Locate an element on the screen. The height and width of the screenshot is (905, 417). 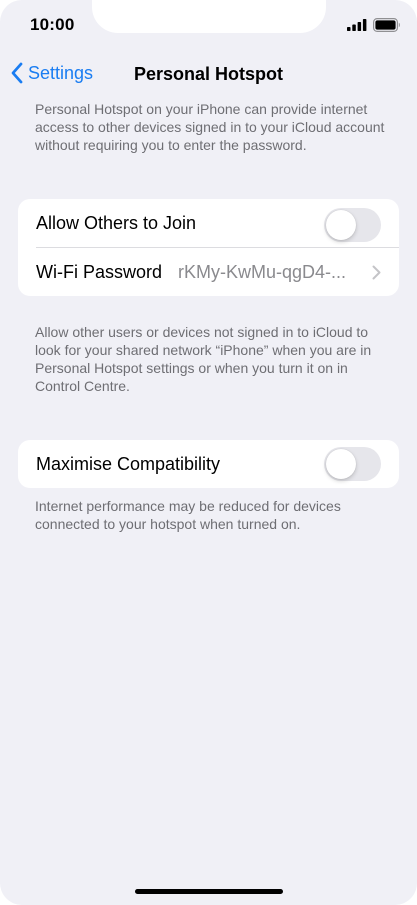
navigation-bar: Settings Personal Hotspot is located at coordinates (208, 76).